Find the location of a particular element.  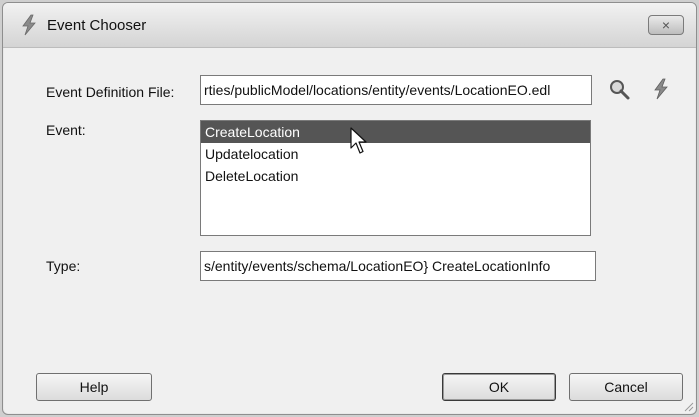

ok-button: OK is located at coordinates (499, 387).